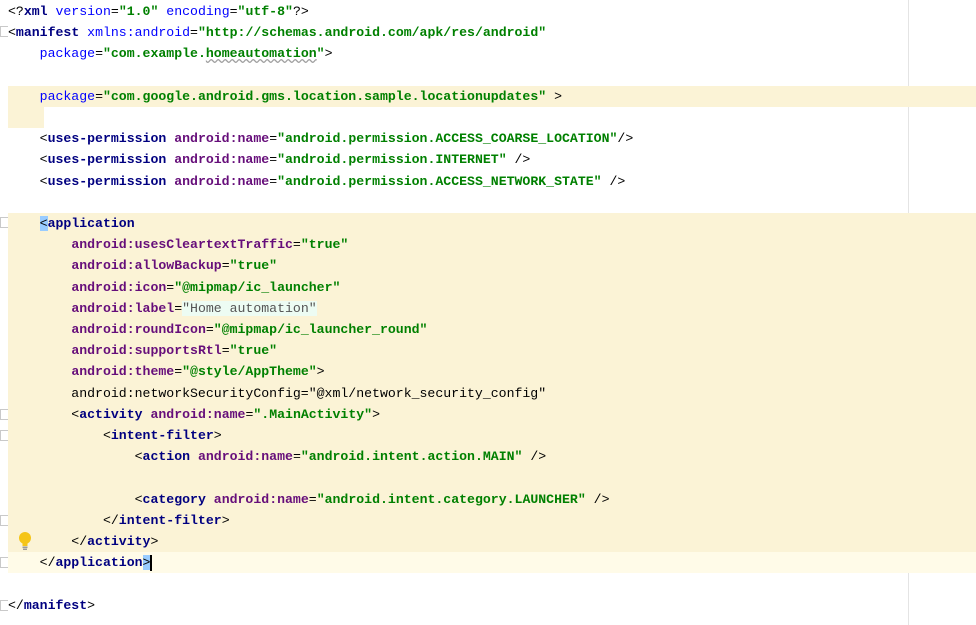  Describe the element at coordinates (150, 308) in the screenshot. I see `code-token: :label` at that location.